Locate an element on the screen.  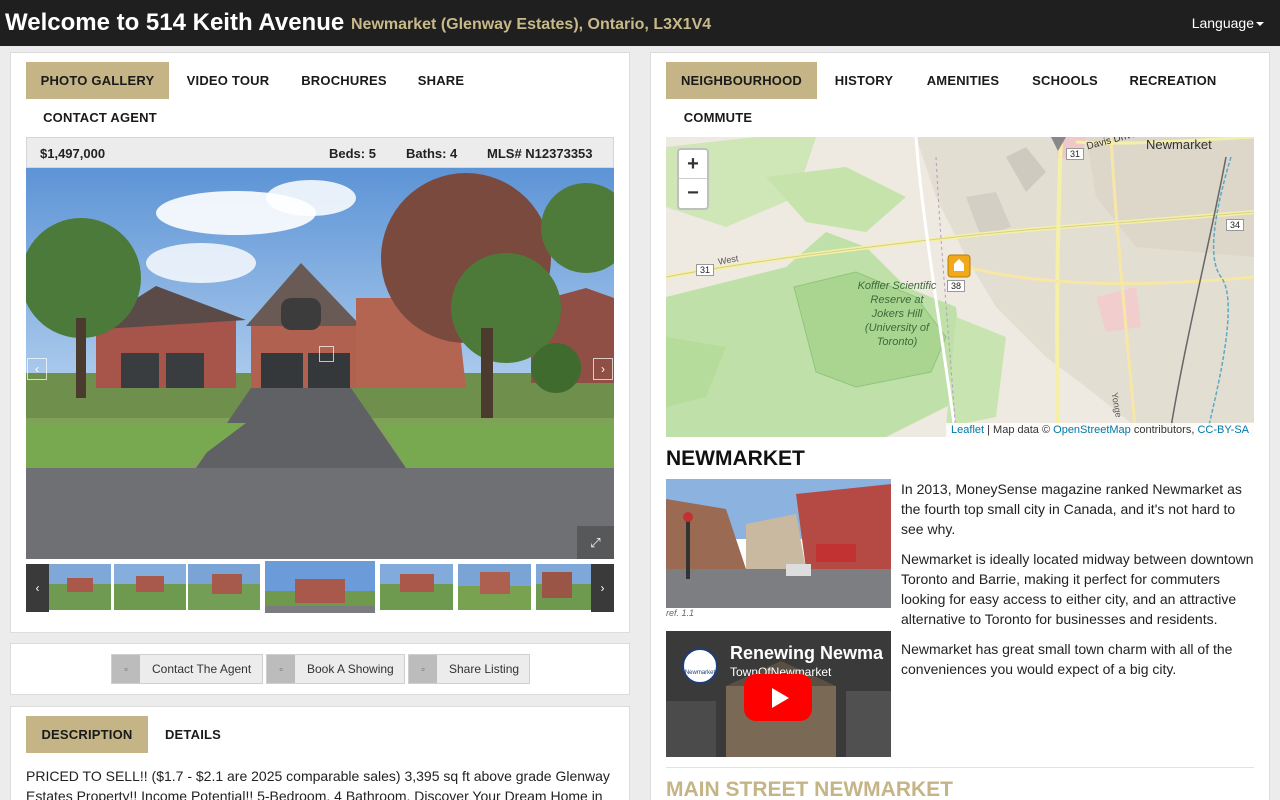
tab-share: SHARE is located at coordinates (441, 80).